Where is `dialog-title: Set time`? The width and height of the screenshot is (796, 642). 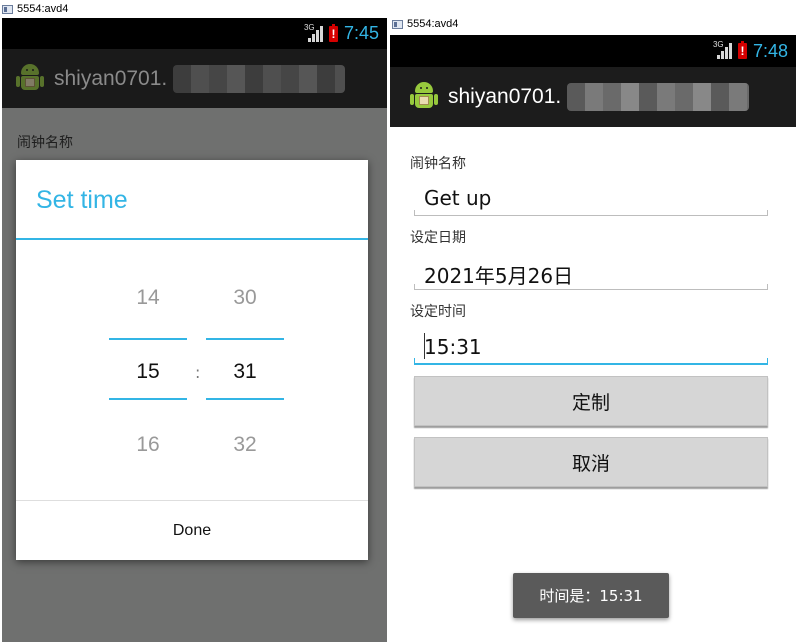 dialog-title: Set time is located at coordinates (82, 200).